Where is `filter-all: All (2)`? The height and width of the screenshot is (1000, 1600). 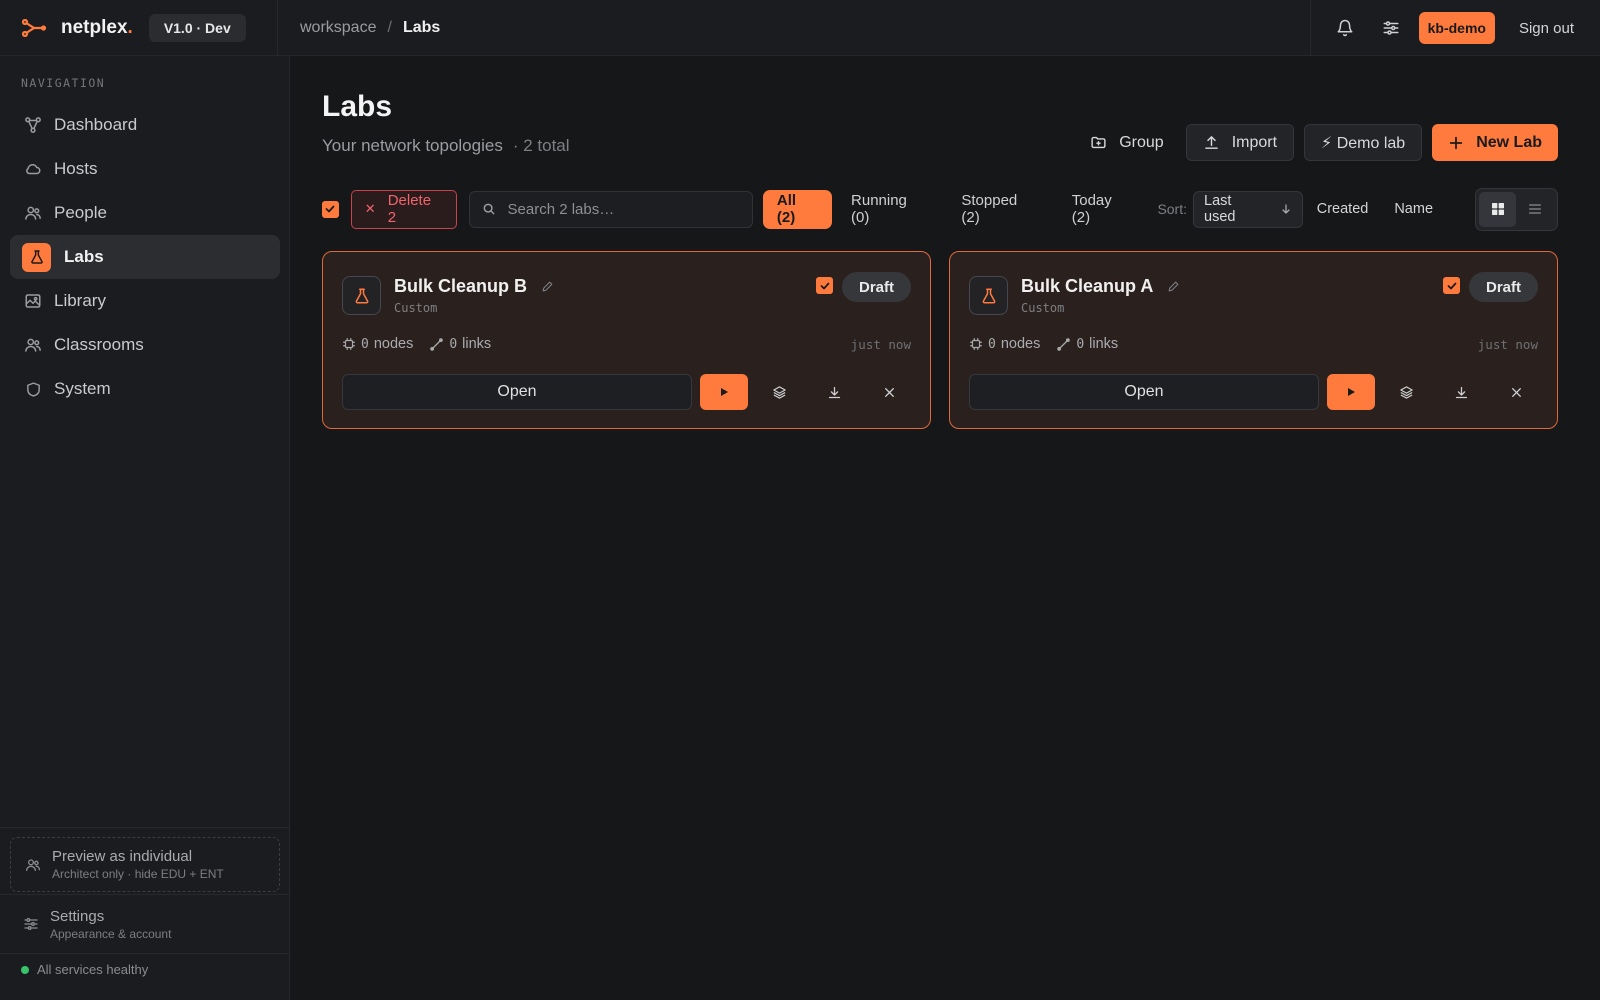
filter-all: All (2) is located at coordinates (797, 209).